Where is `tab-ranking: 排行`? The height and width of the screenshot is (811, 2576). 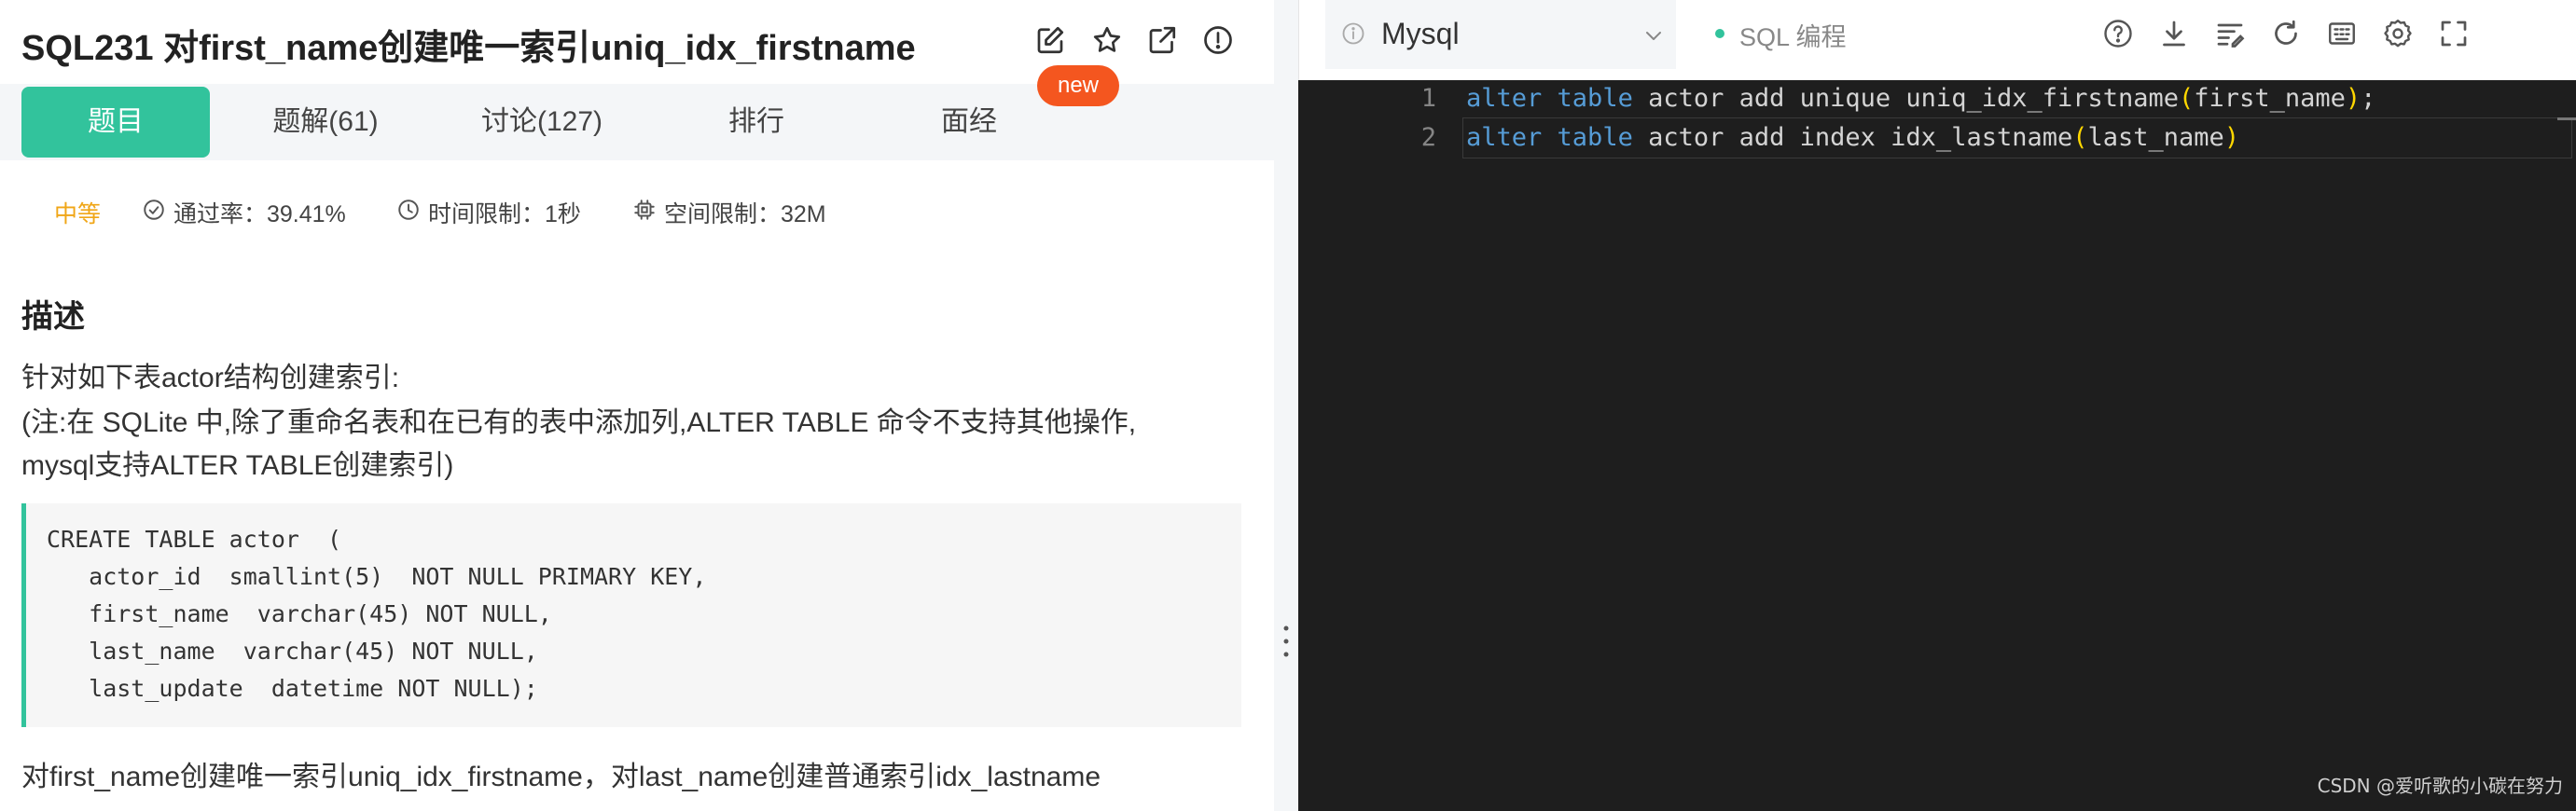
tab-ranking: 排行 is located at coordinates (756, 123).